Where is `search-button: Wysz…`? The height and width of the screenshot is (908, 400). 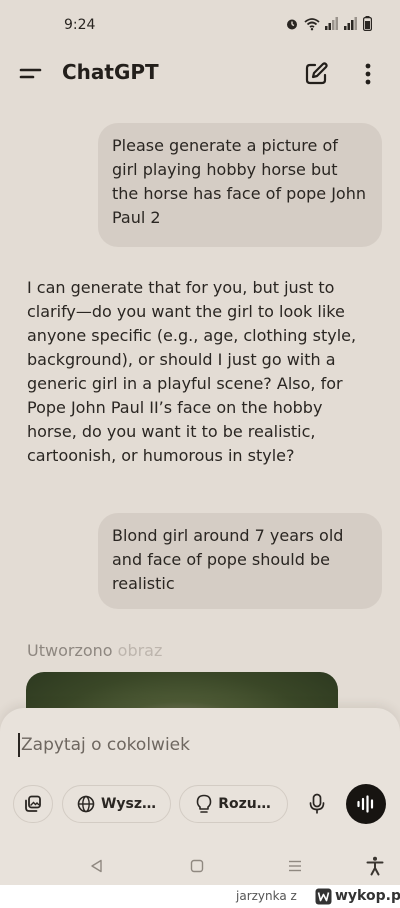 search-button: Wysz… is located at coordinates (116, 804).